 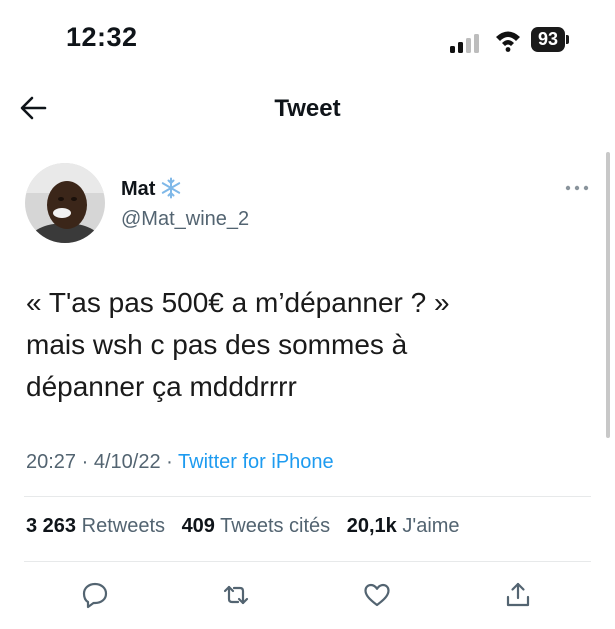 I want to click on tweet-text-line: « T'as pas 500€ a m’dépanner ? », so click(x=238, y=302).